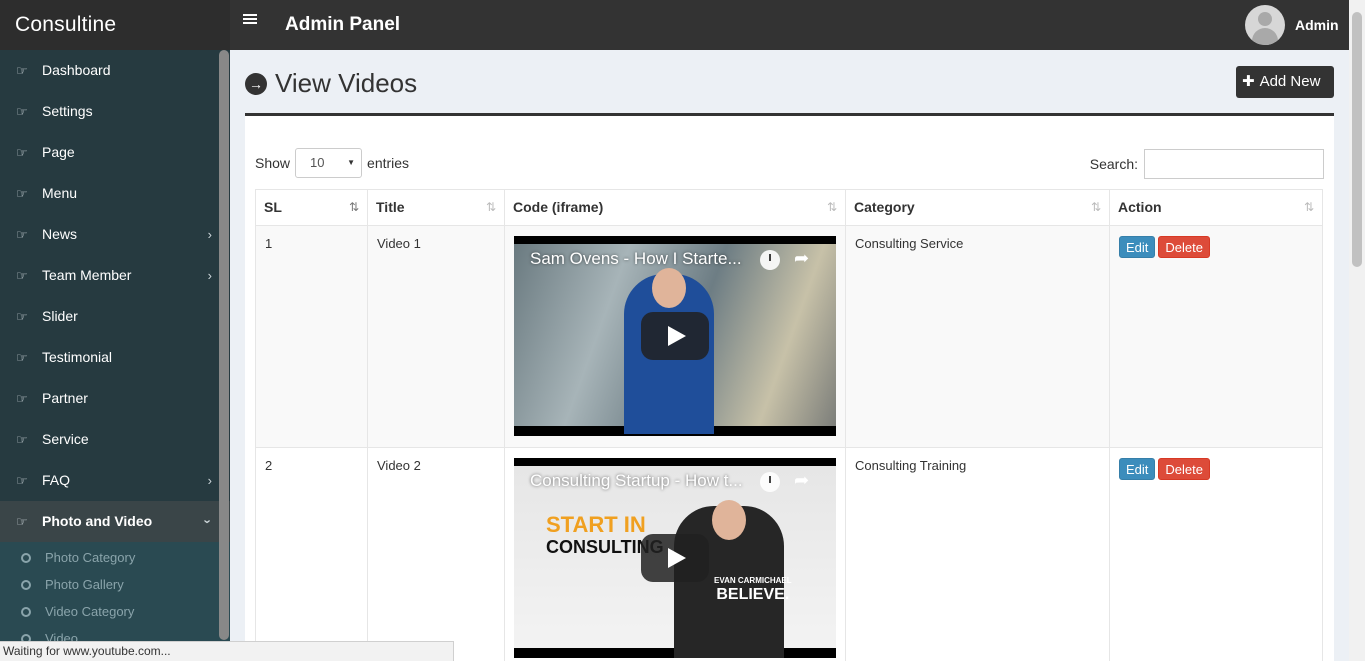 This screenshot has height=661, width=1365. Describe the element at coordinates (343, 24) in the screenshot. I see `panel-title: Admin Panel` at that location.